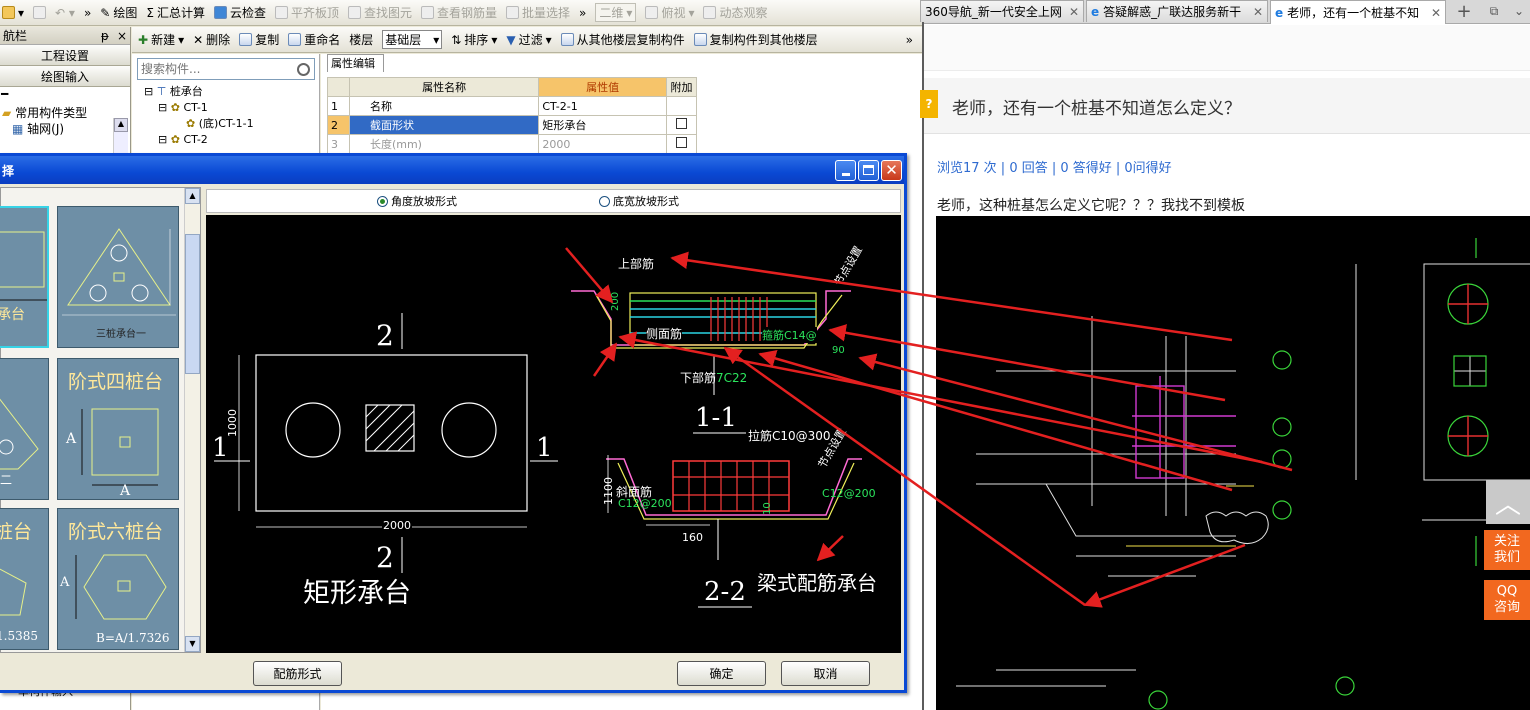  Describe the element at coordinates (199, 124) in the screenshot. I see `tree-ct1-child: ✿ (底)CT-1-1` at that location.